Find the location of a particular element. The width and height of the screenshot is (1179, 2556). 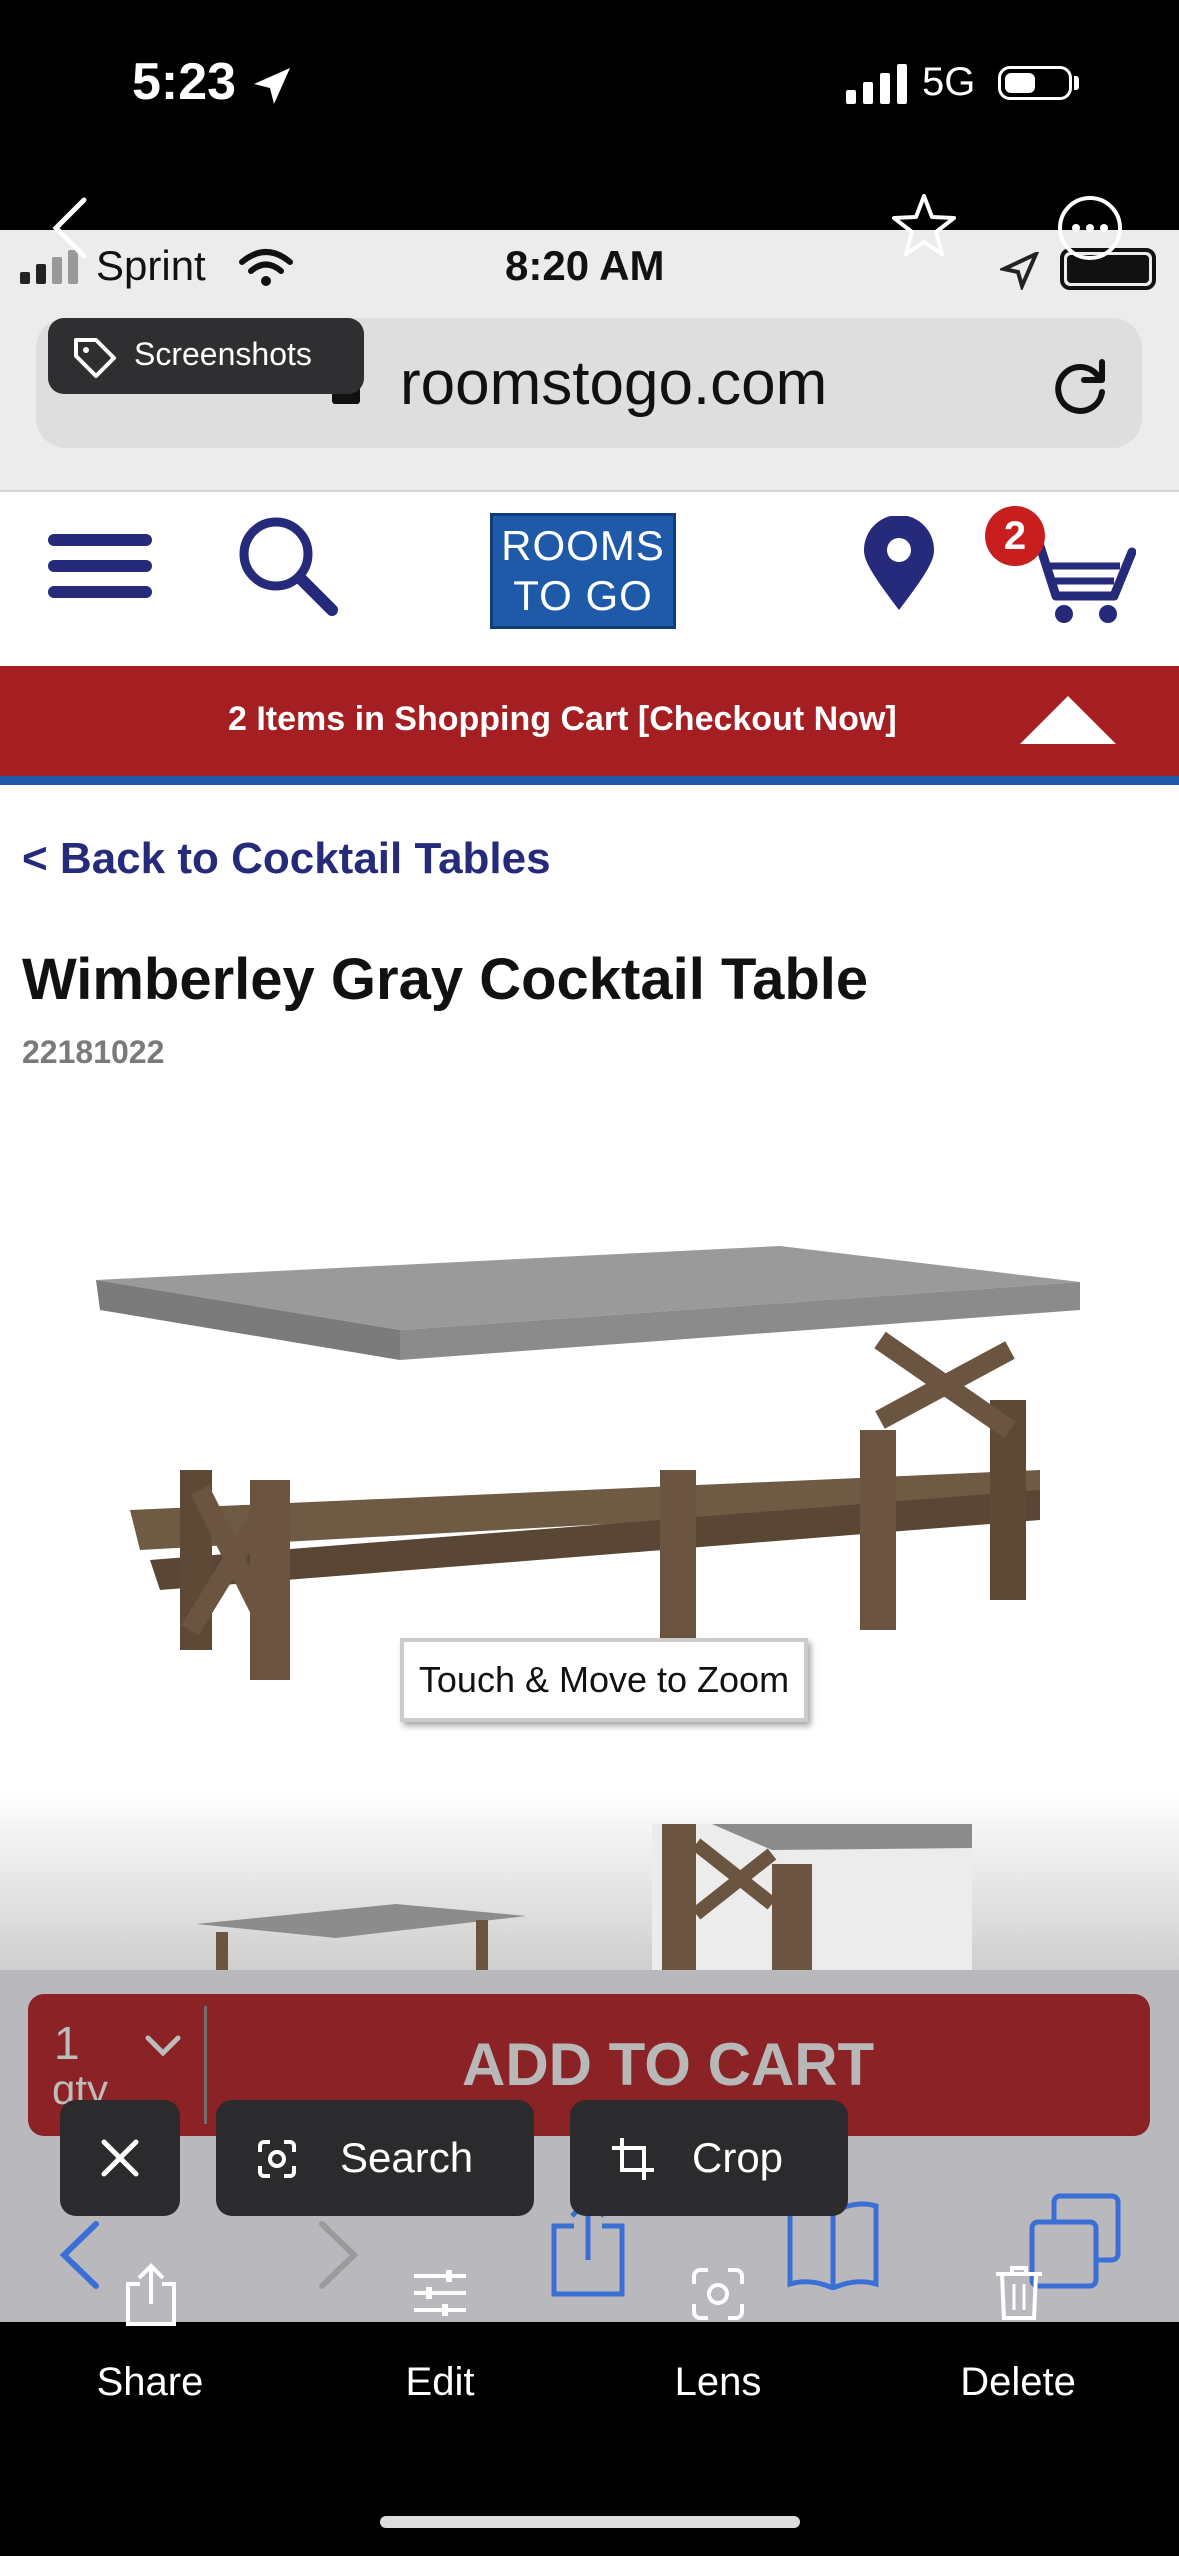

chevron-down-icon is located at coordinates (163, 2046).